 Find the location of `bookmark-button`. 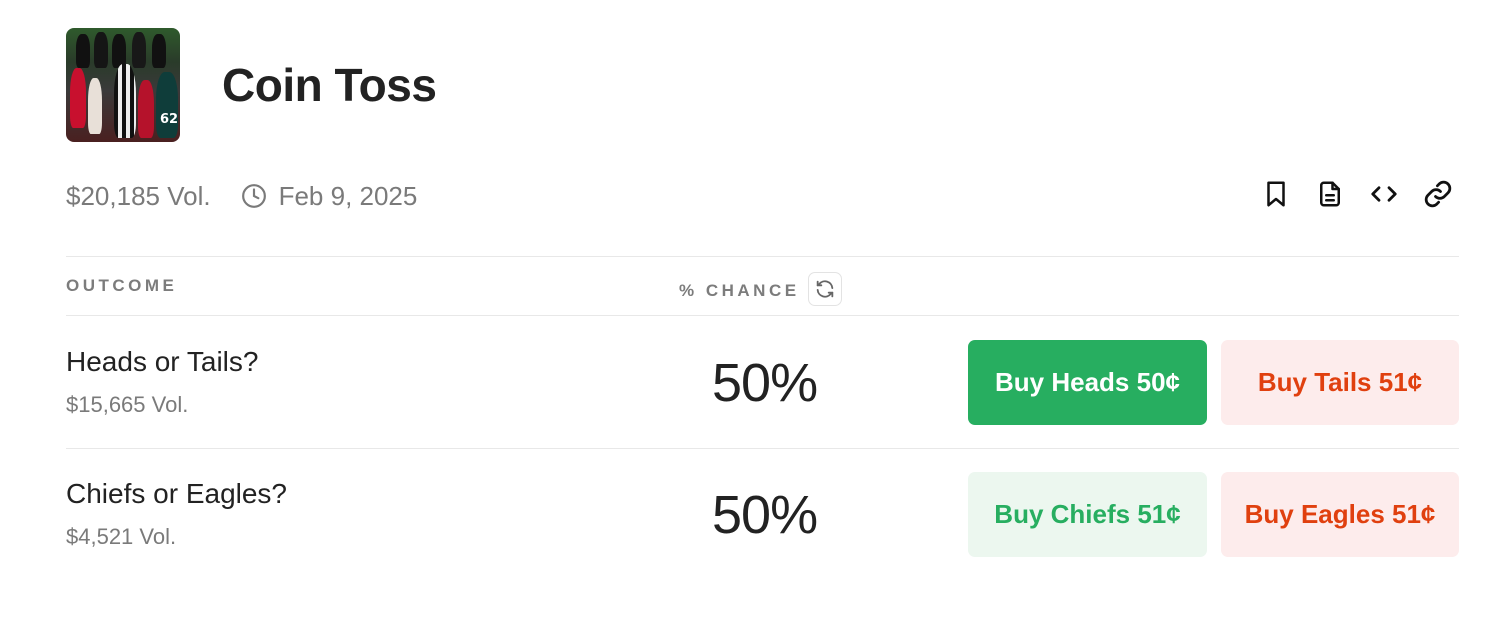

bookmark-button is located at coordinates (1276, 194).